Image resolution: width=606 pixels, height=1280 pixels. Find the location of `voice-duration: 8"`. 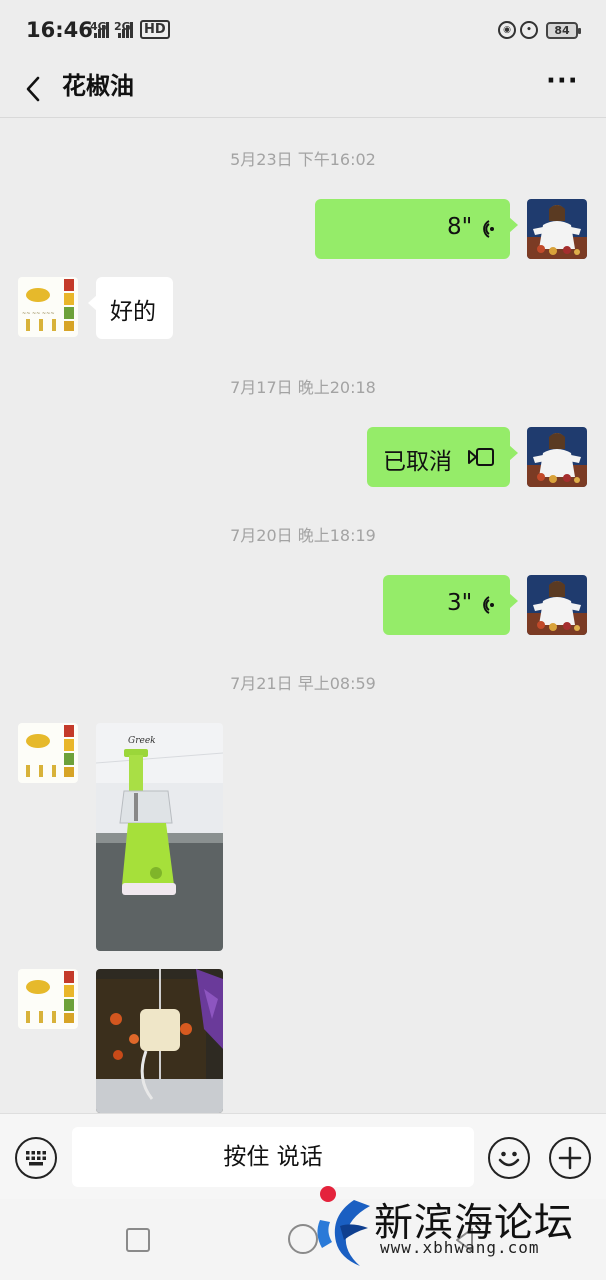

voice-duration: 8" is located at coordinates (460, 227).